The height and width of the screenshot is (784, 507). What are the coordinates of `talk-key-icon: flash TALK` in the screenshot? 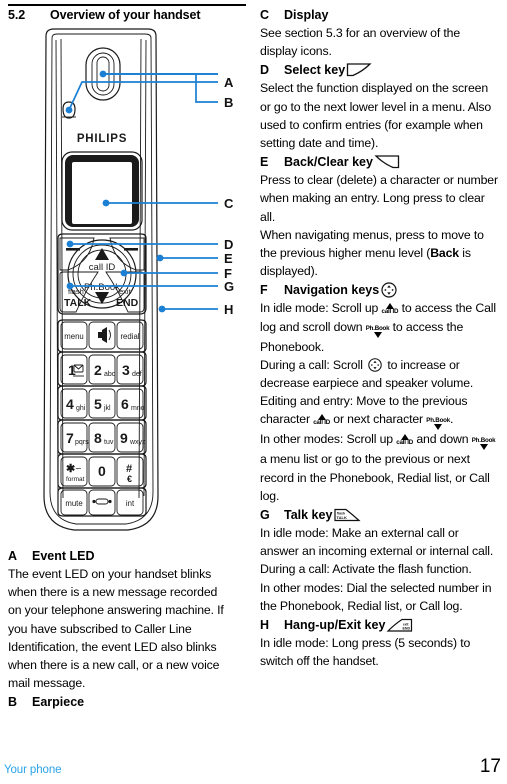 It's located at (347, 515).